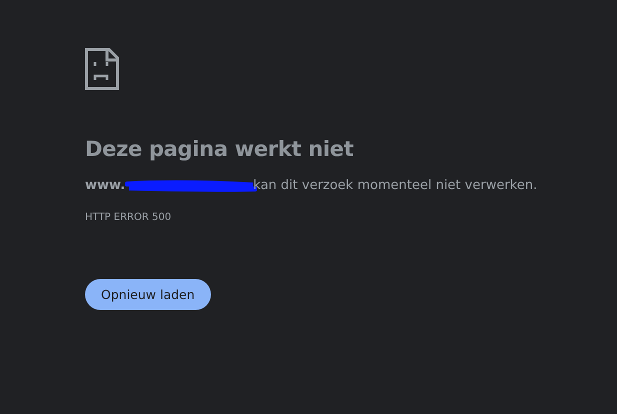  Describe the element at coordinates (128, 217) in the screenshot. I see `error-code: HTTP ERROR 500` at that location.